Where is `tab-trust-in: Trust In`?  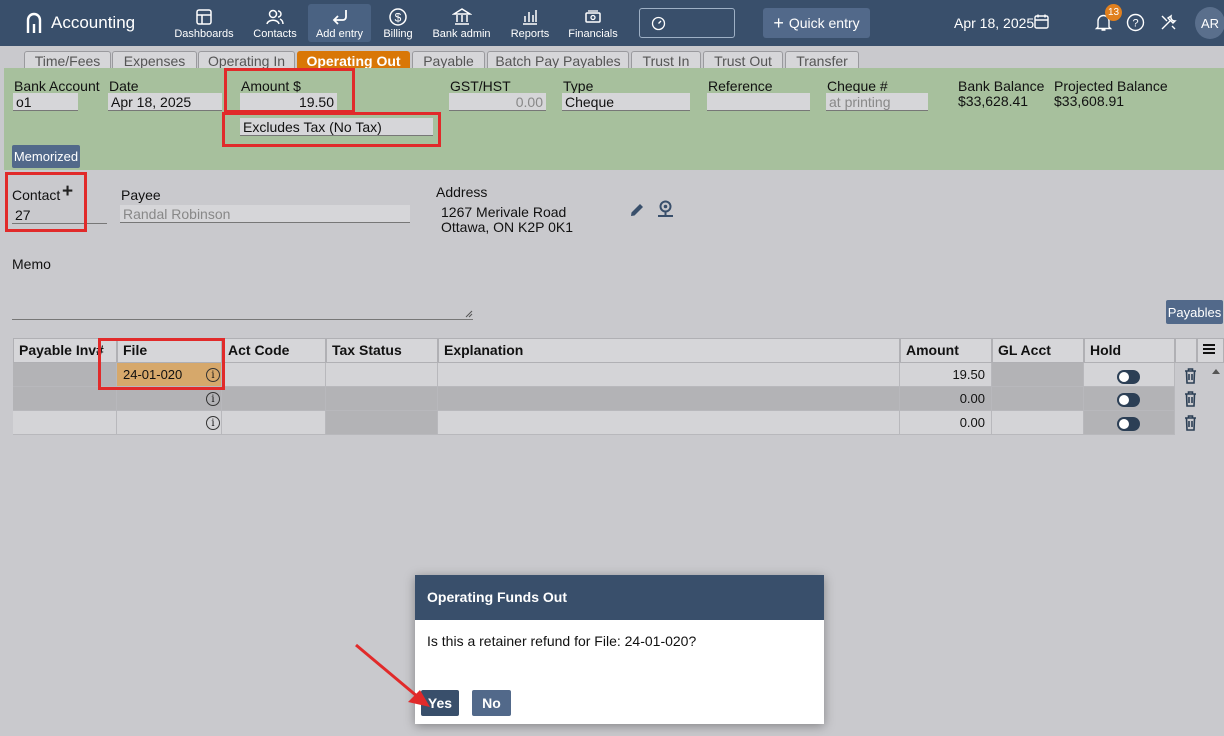 tab-trust-in: Trust In is located at coordinates (666, 60).